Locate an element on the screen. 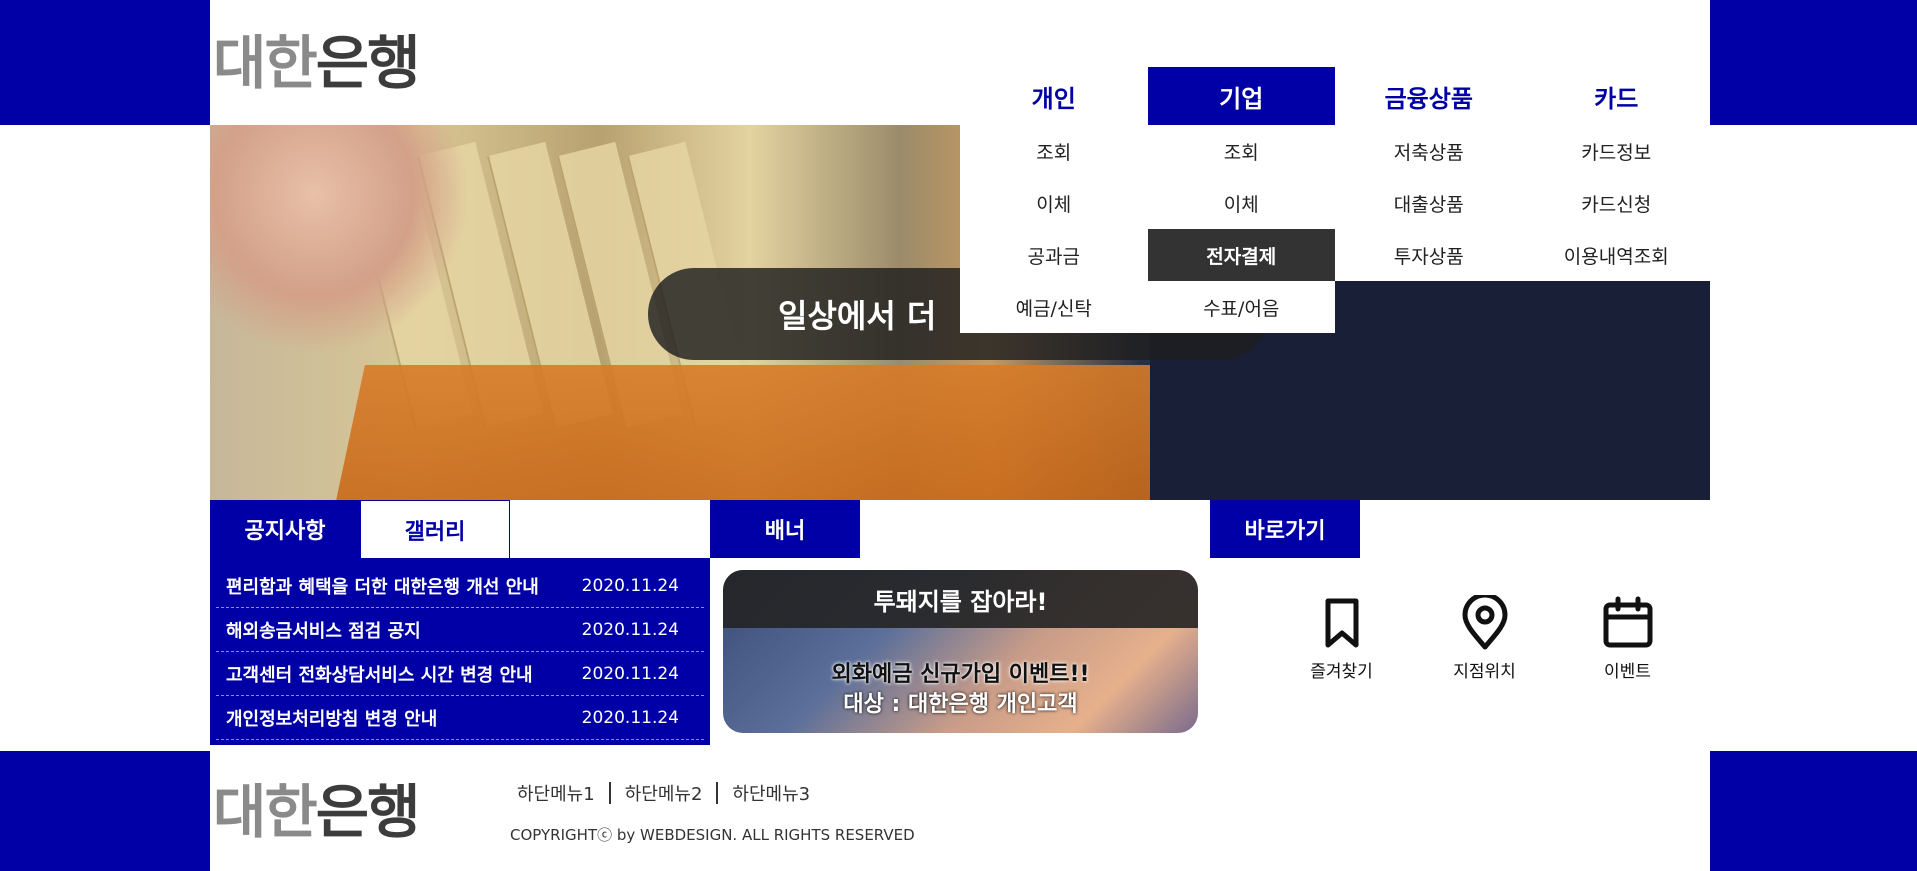 The width and height of the screenshot is (1917, 871). header-logo: 대한은행 is located at coordinates (316, 63).